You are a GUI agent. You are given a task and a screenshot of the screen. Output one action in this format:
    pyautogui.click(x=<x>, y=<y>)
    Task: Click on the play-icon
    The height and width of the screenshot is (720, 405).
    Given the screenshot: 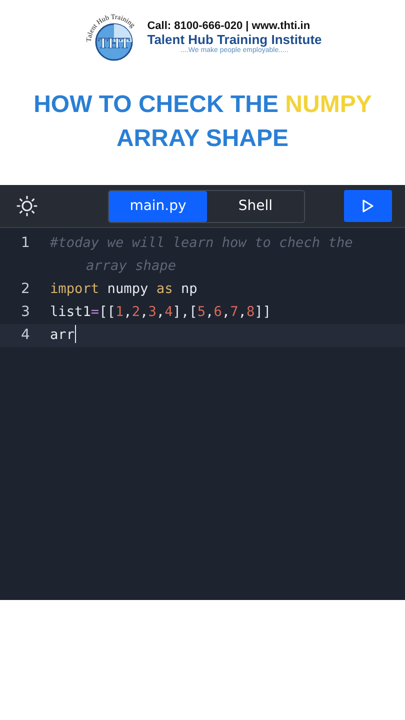 What is the action you would take?
    pyautogui.click(x=368, y=206)
    